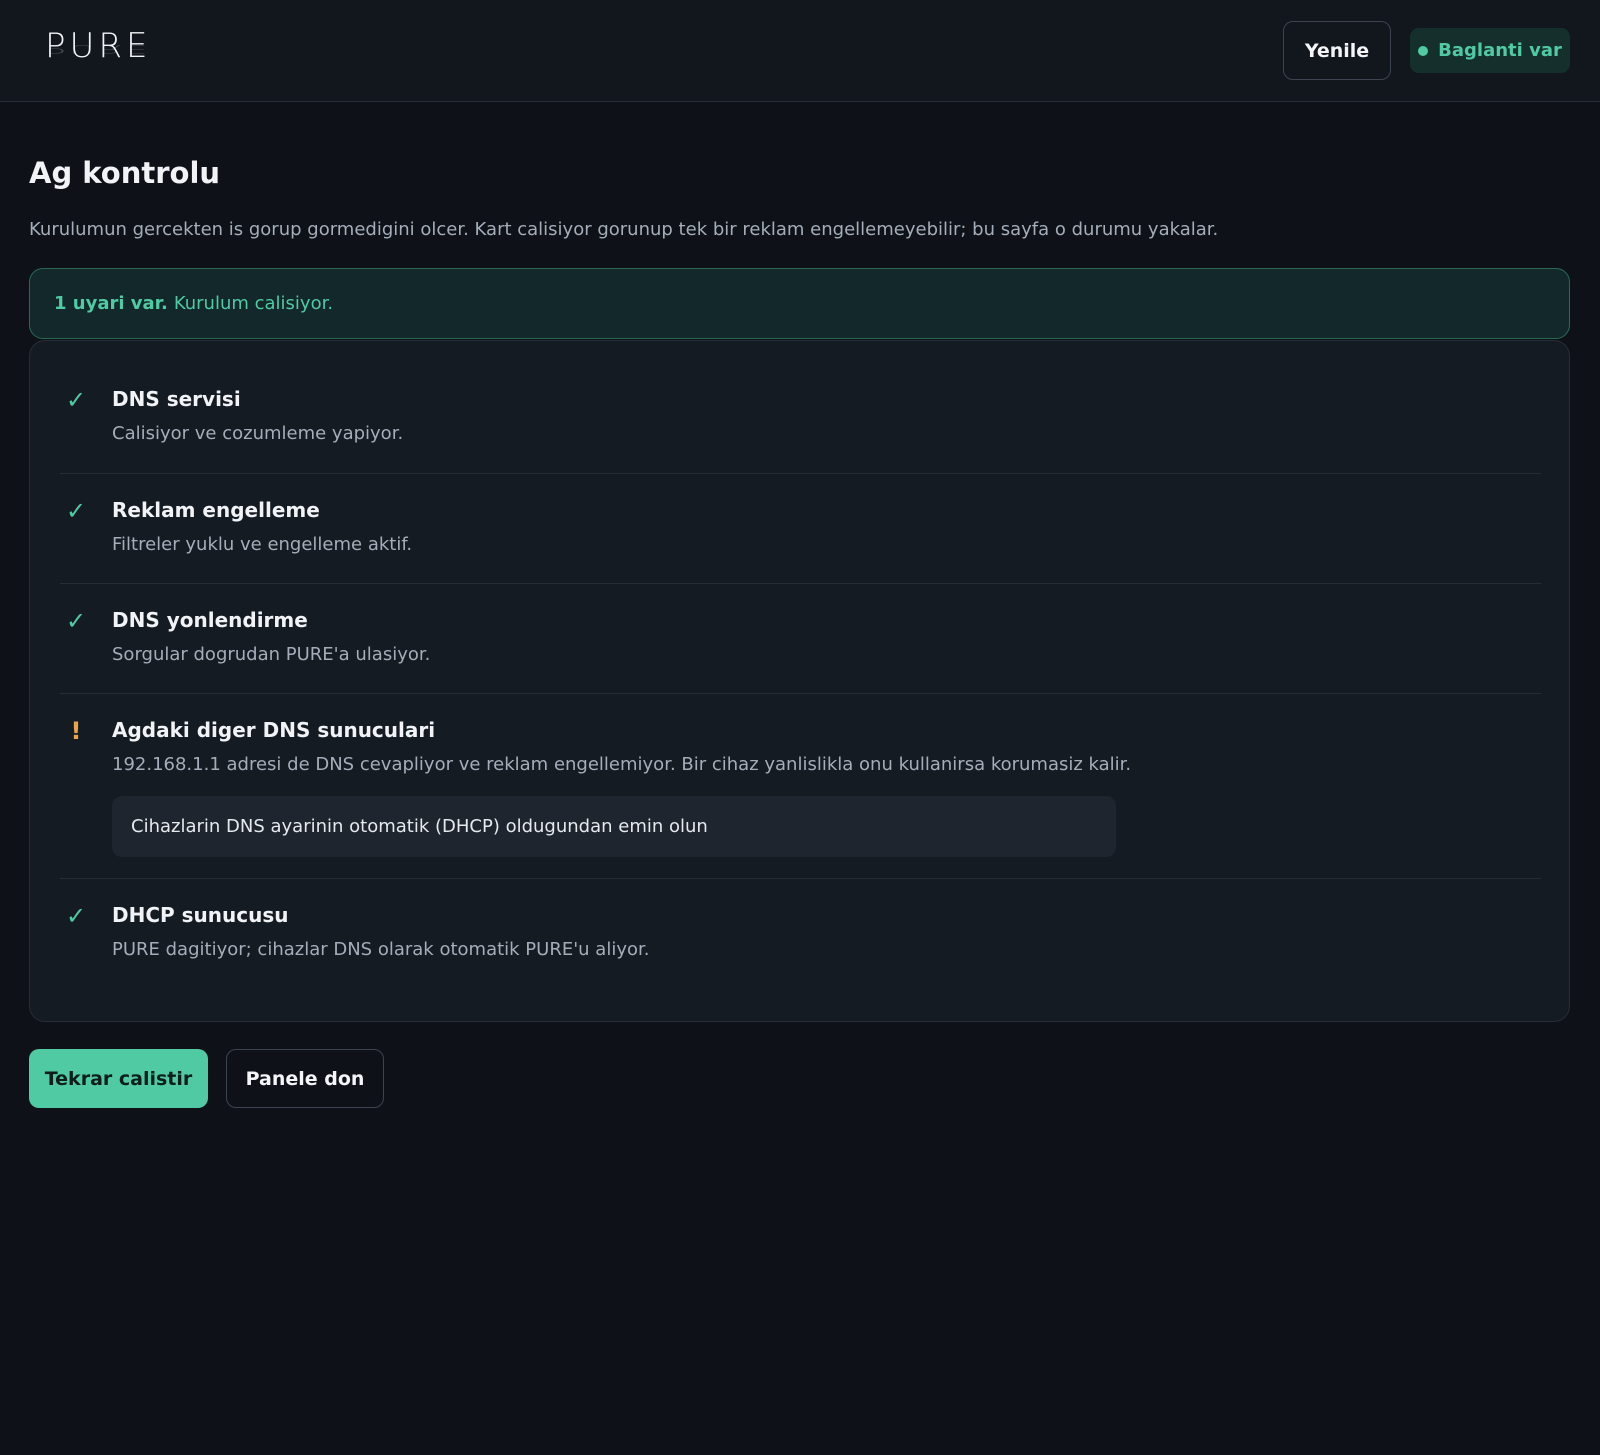 The width and height of the screenshot is (1600, 1455). Describe the element at coordinates (253, 303) in the screenshot. I see `alert-message: Kurulum calisiyor.` at that location.